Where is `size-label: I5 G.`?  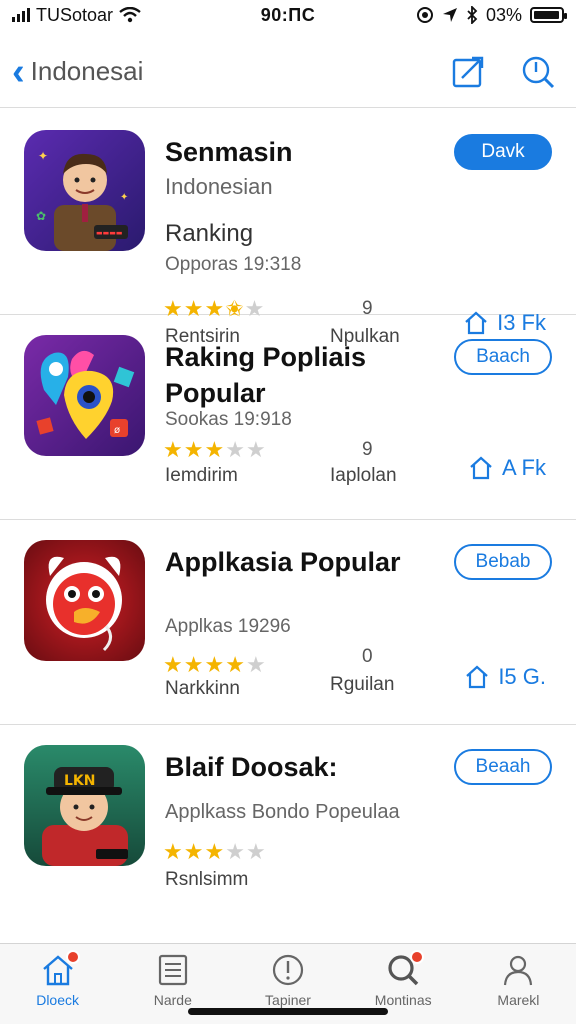
size-label: I5 G. is located at coordinates (522, 676).